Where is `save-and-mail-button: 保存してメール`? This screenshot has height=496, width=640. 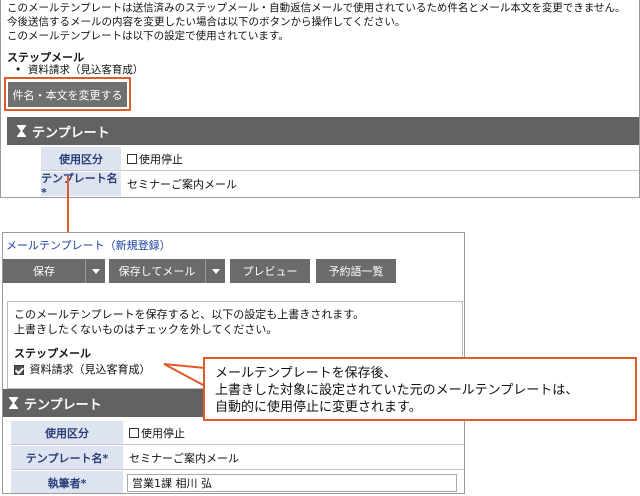
save-and-mail-button: 保存してメール is located at coordinates (157, 271).